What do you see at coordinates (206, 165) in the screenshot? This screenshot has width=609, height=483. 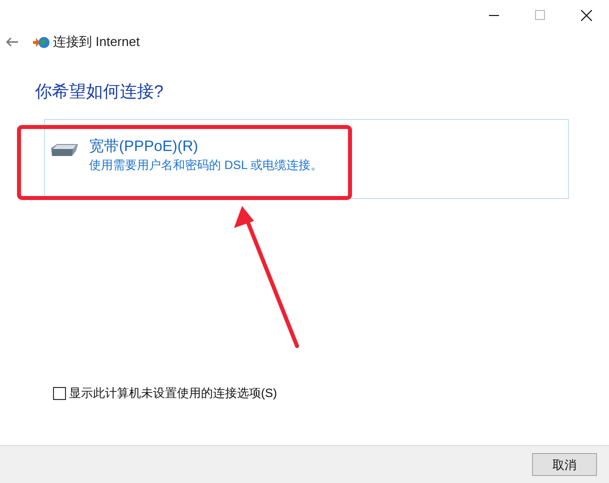 I see `option-description: 使用需要用户名和密码的 DSL 或电缆连接。` at bounding box center [206, 165].